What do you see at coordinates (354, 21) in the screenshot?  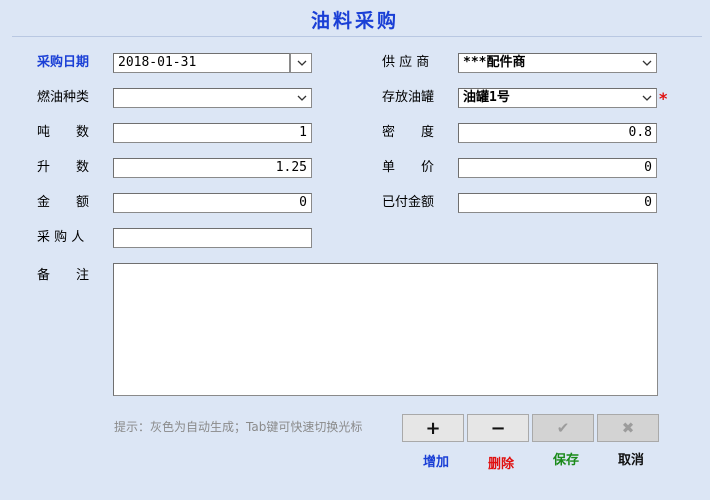 I see `page-title: 油料采购` at bounding box center [354, 21].